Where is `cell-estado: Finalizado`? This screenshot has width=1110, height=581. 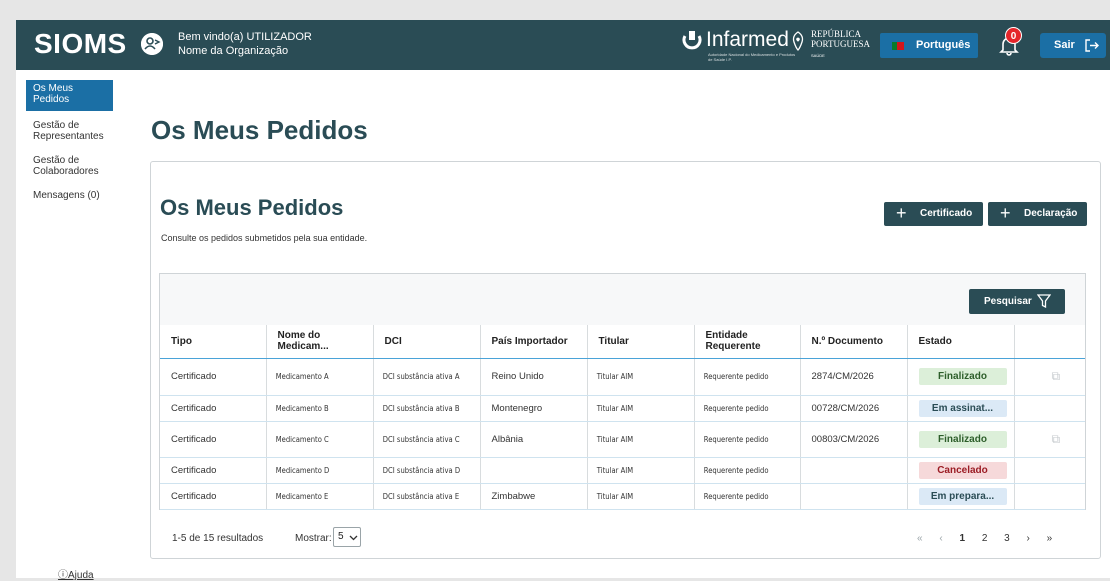 cell-estado: Finalizado is located at coordinates (961, 377).